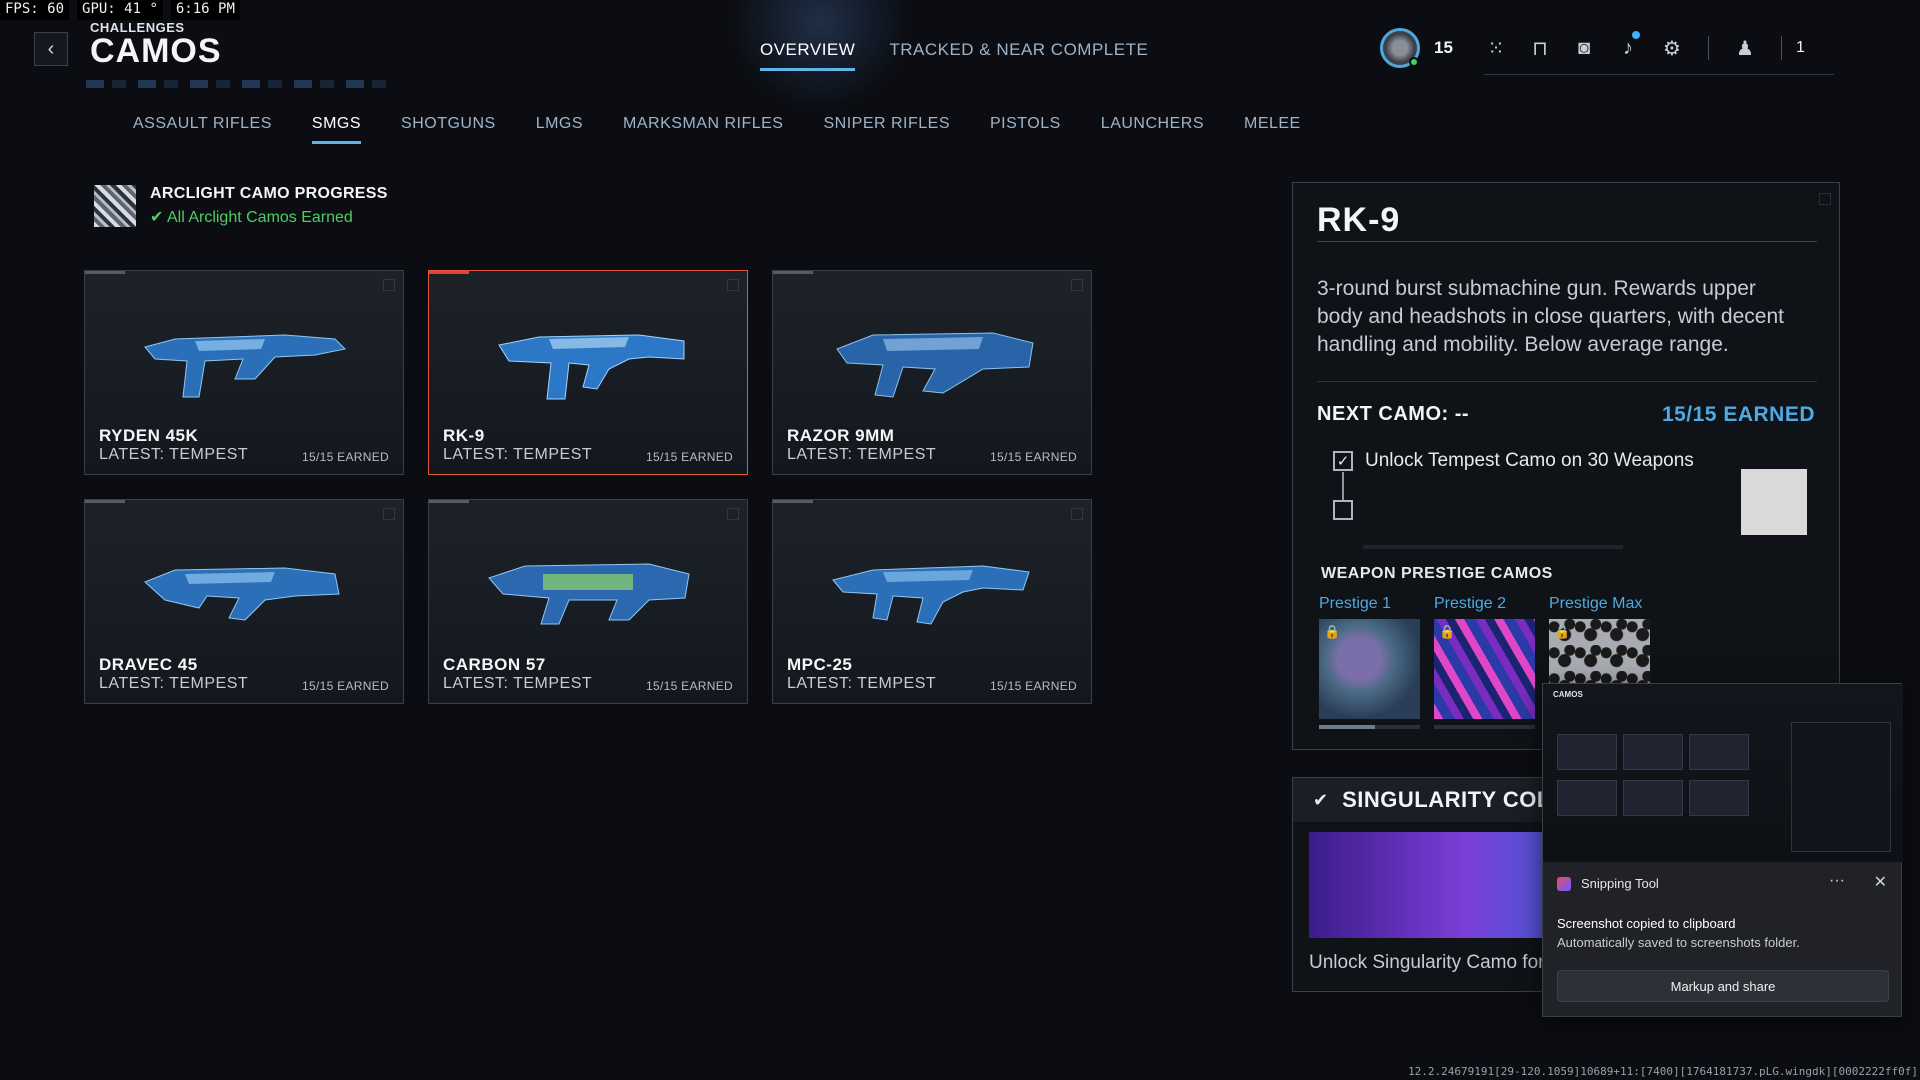 Image resolution: width=1920 pixels, height=1080 pixels. I want to click on weapon-card-mpc-25: MPC-25 LATEST: TEMPEST 15/15 EARNED, so click(932, 601).